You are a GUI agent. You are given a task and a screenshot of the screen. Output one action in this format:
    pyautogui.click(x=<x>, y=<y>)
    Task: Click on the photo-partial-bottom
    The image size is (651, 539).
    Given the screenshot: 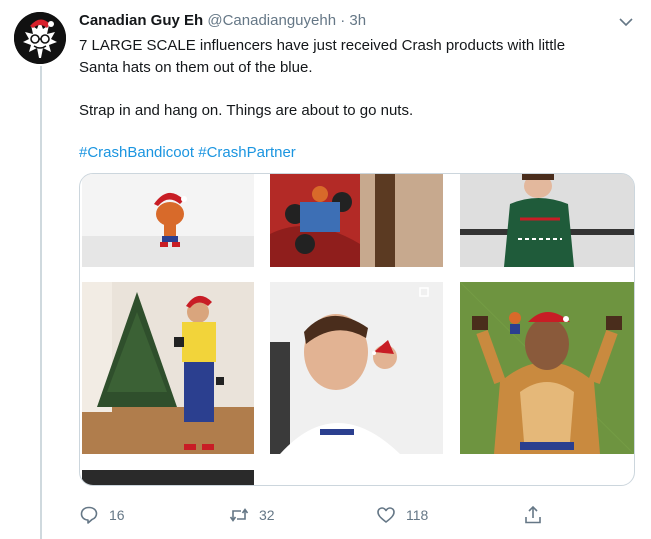 What is the action you would take?
    pyautogui.click(x=168, y=477)
    